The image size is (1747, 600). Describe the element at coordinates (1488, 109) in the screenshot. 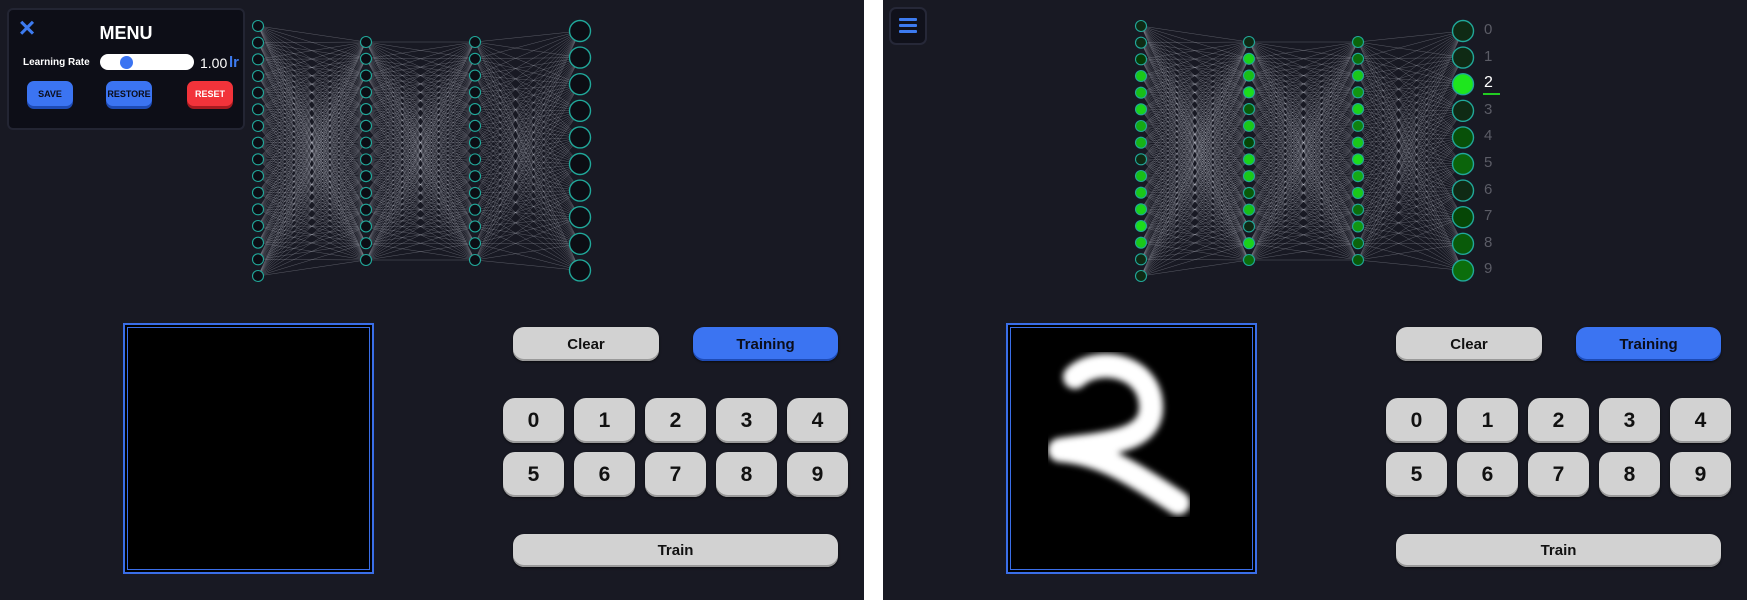

I see `output-label-3: 3` at that location.